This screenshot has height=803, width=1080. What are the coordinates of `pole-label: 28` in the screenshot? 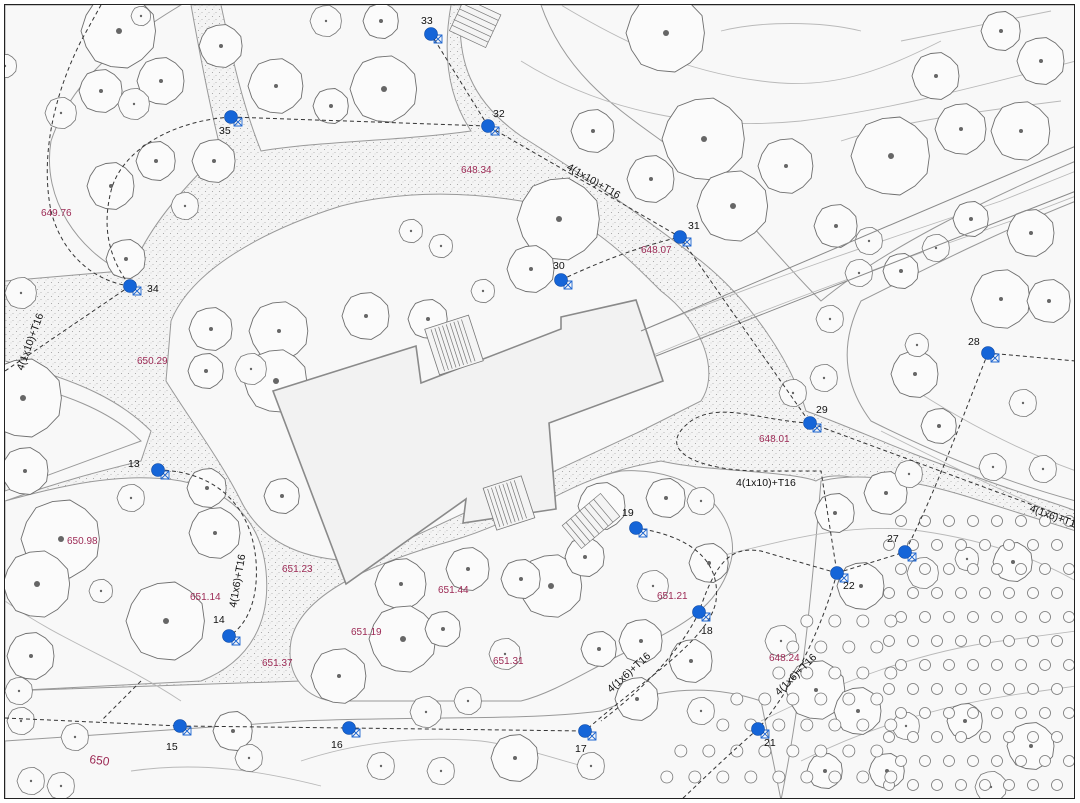 It's located at (974, 342).